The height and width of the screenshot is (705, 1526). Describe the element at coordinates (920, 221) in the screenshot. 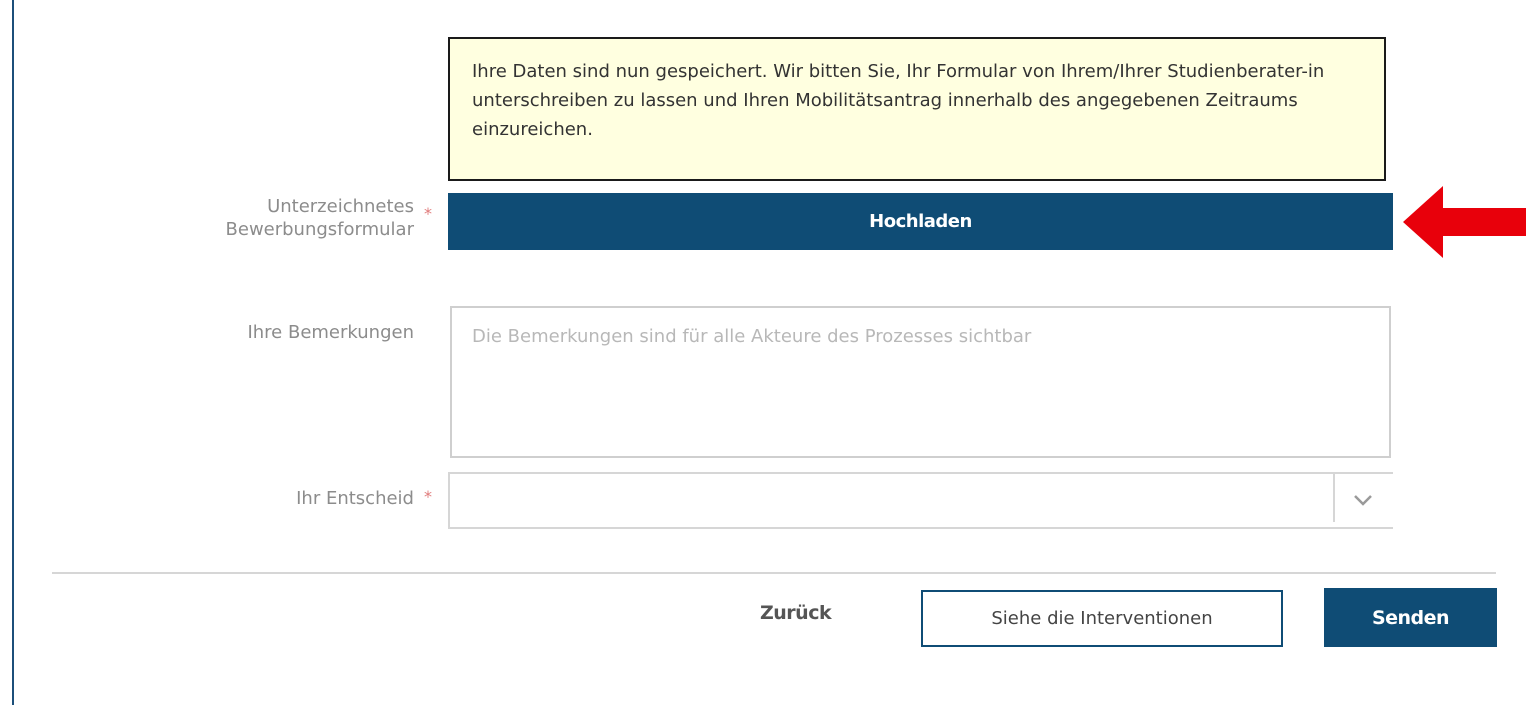

I see `upload-button: Hochladen` at that location.